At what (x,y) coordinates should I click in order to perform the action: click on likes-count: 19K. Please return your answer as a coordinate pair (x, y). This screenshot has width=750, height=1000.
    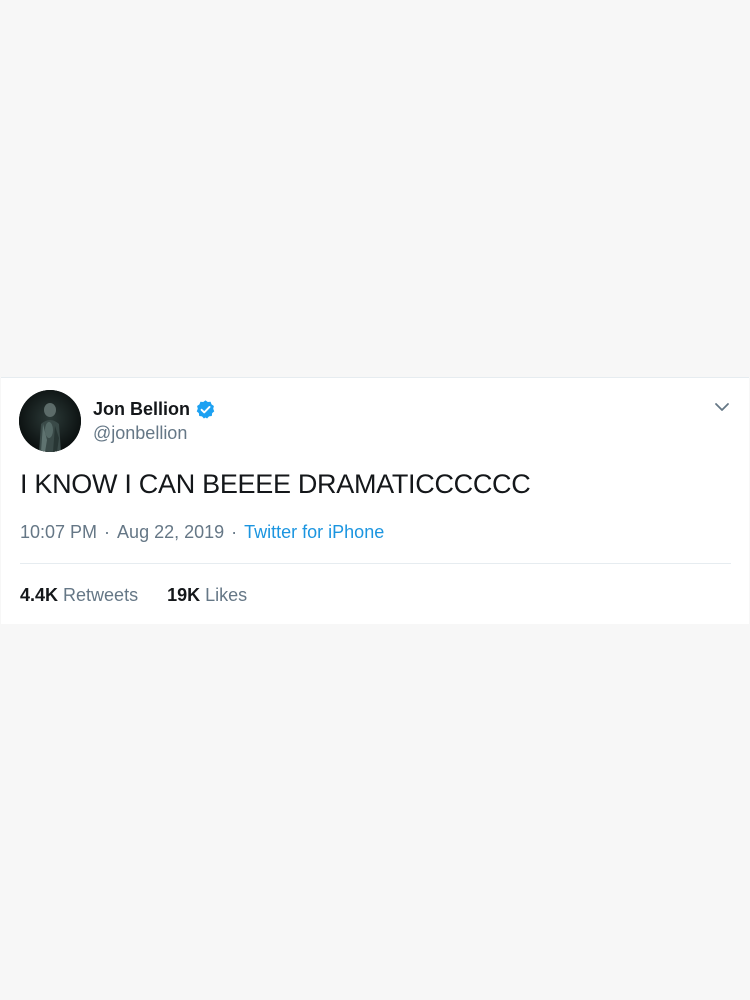
    Looking at the image, I should click on (184, 595).